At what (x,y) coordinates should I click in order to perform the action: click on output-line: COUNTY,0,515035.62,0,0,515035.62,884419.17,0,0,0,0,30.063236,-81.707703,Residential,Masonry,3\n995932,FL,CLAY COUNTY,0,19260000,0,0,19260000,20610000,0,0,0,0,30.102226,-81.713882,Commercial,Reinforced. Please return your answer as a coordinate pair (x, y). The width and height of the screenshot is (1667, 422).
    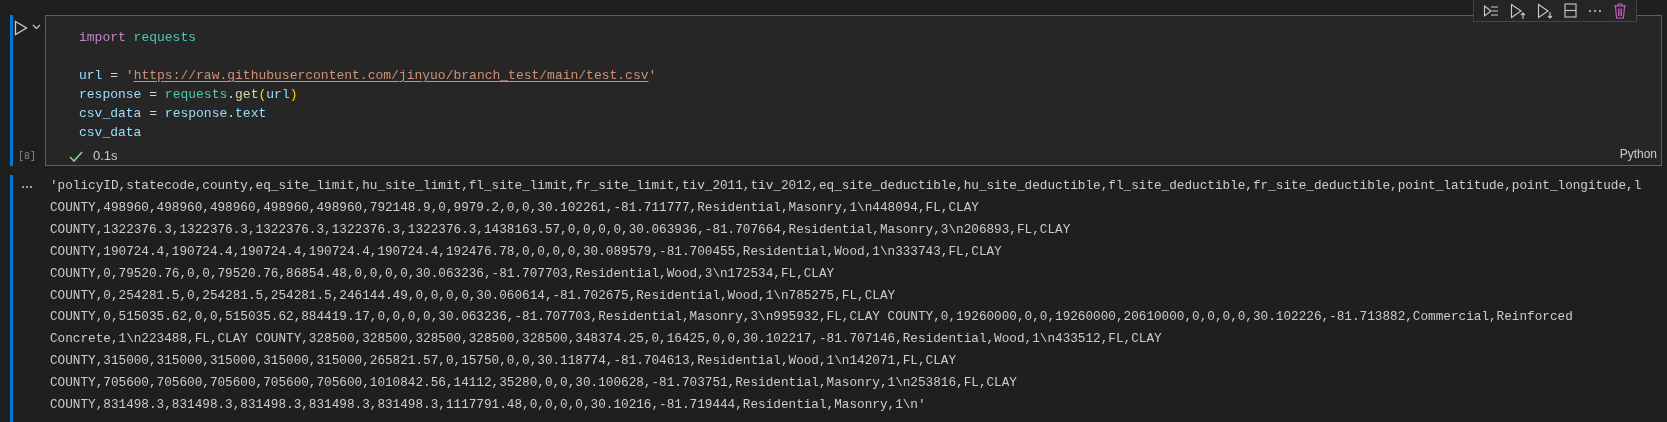
    Looking at the image, I should click on (811, 317).